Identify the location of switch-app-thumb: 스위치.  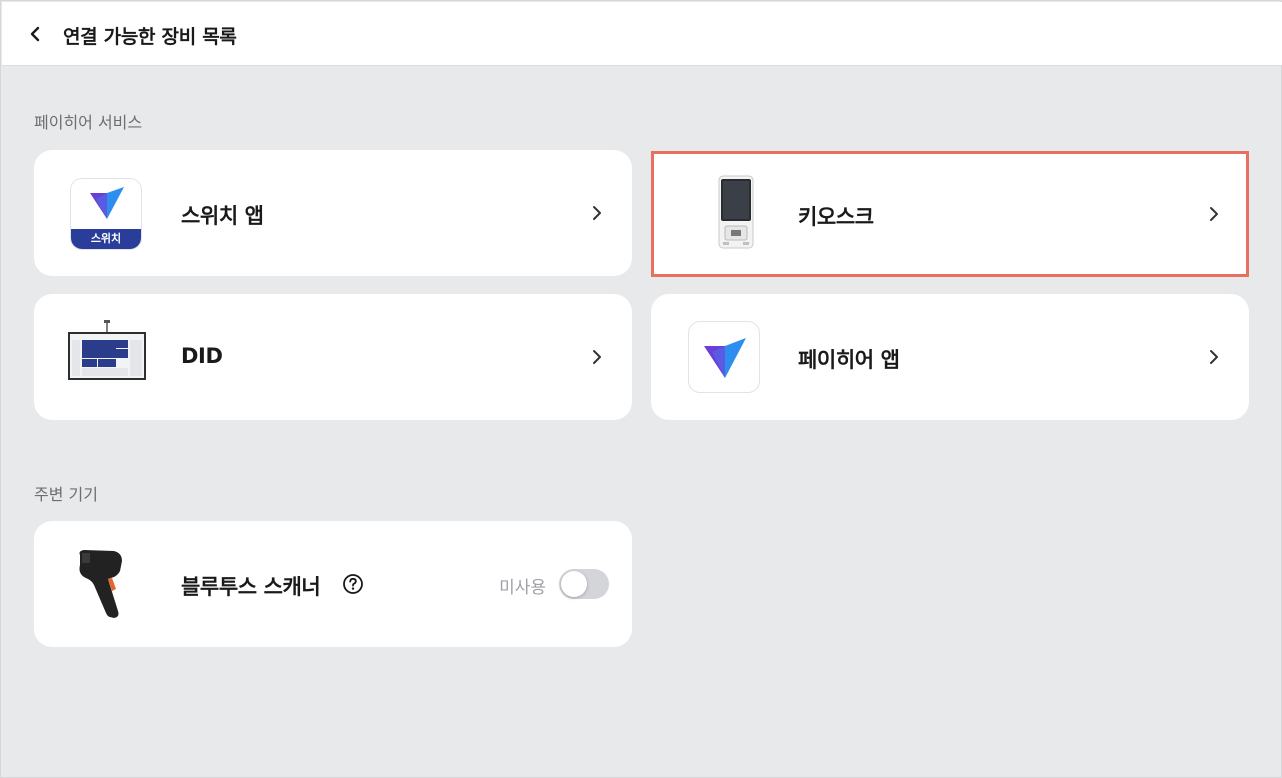
(106, 214).